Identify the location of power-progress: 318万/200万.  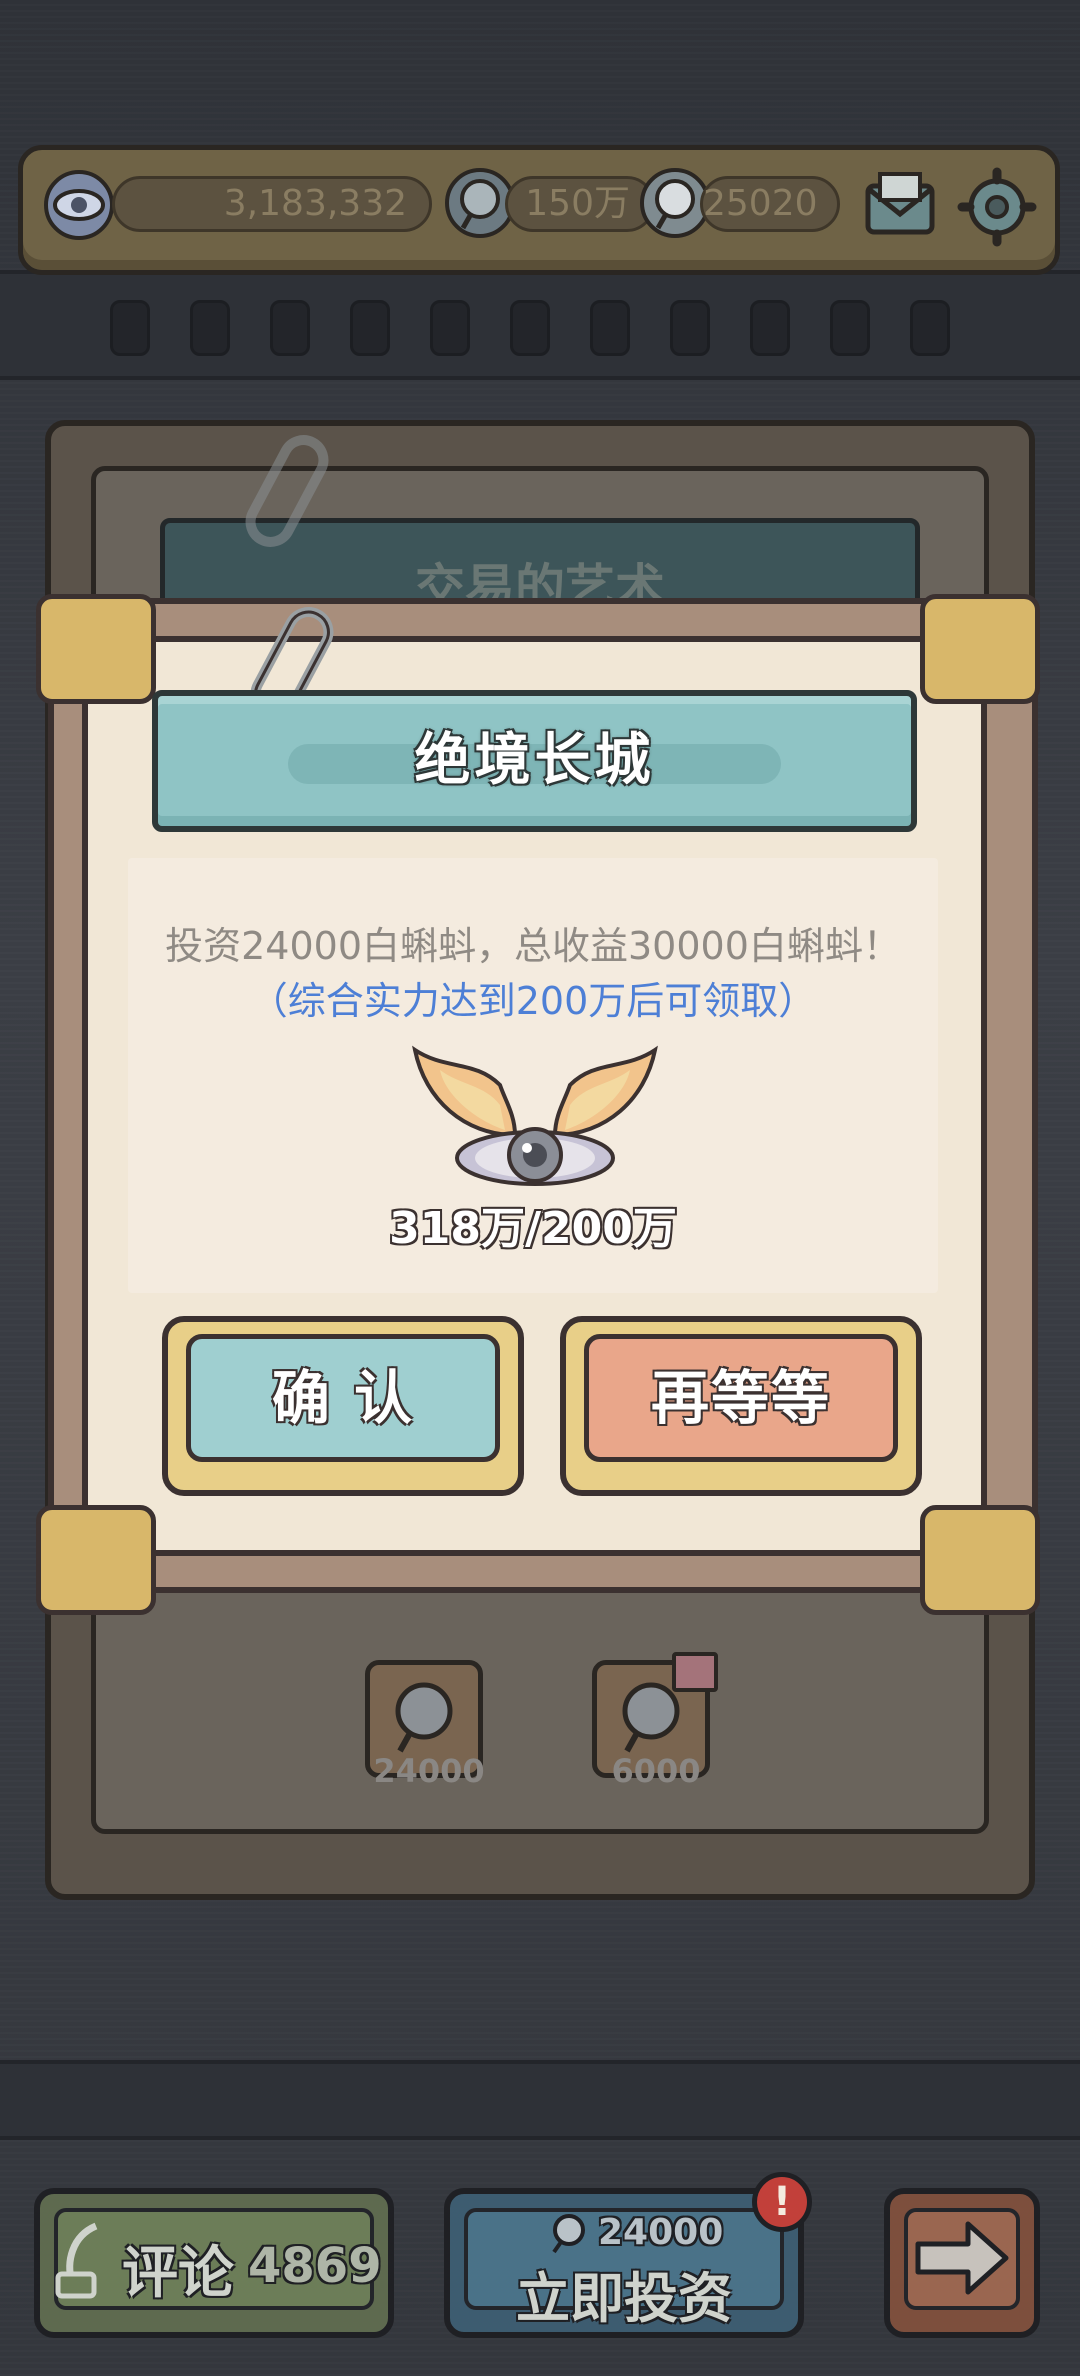
(533, 1228).